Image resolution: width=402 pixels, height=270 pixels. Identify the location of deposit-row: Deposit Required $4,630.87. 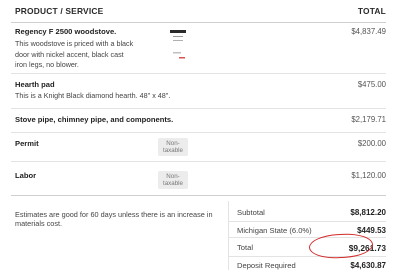
(307, 263).